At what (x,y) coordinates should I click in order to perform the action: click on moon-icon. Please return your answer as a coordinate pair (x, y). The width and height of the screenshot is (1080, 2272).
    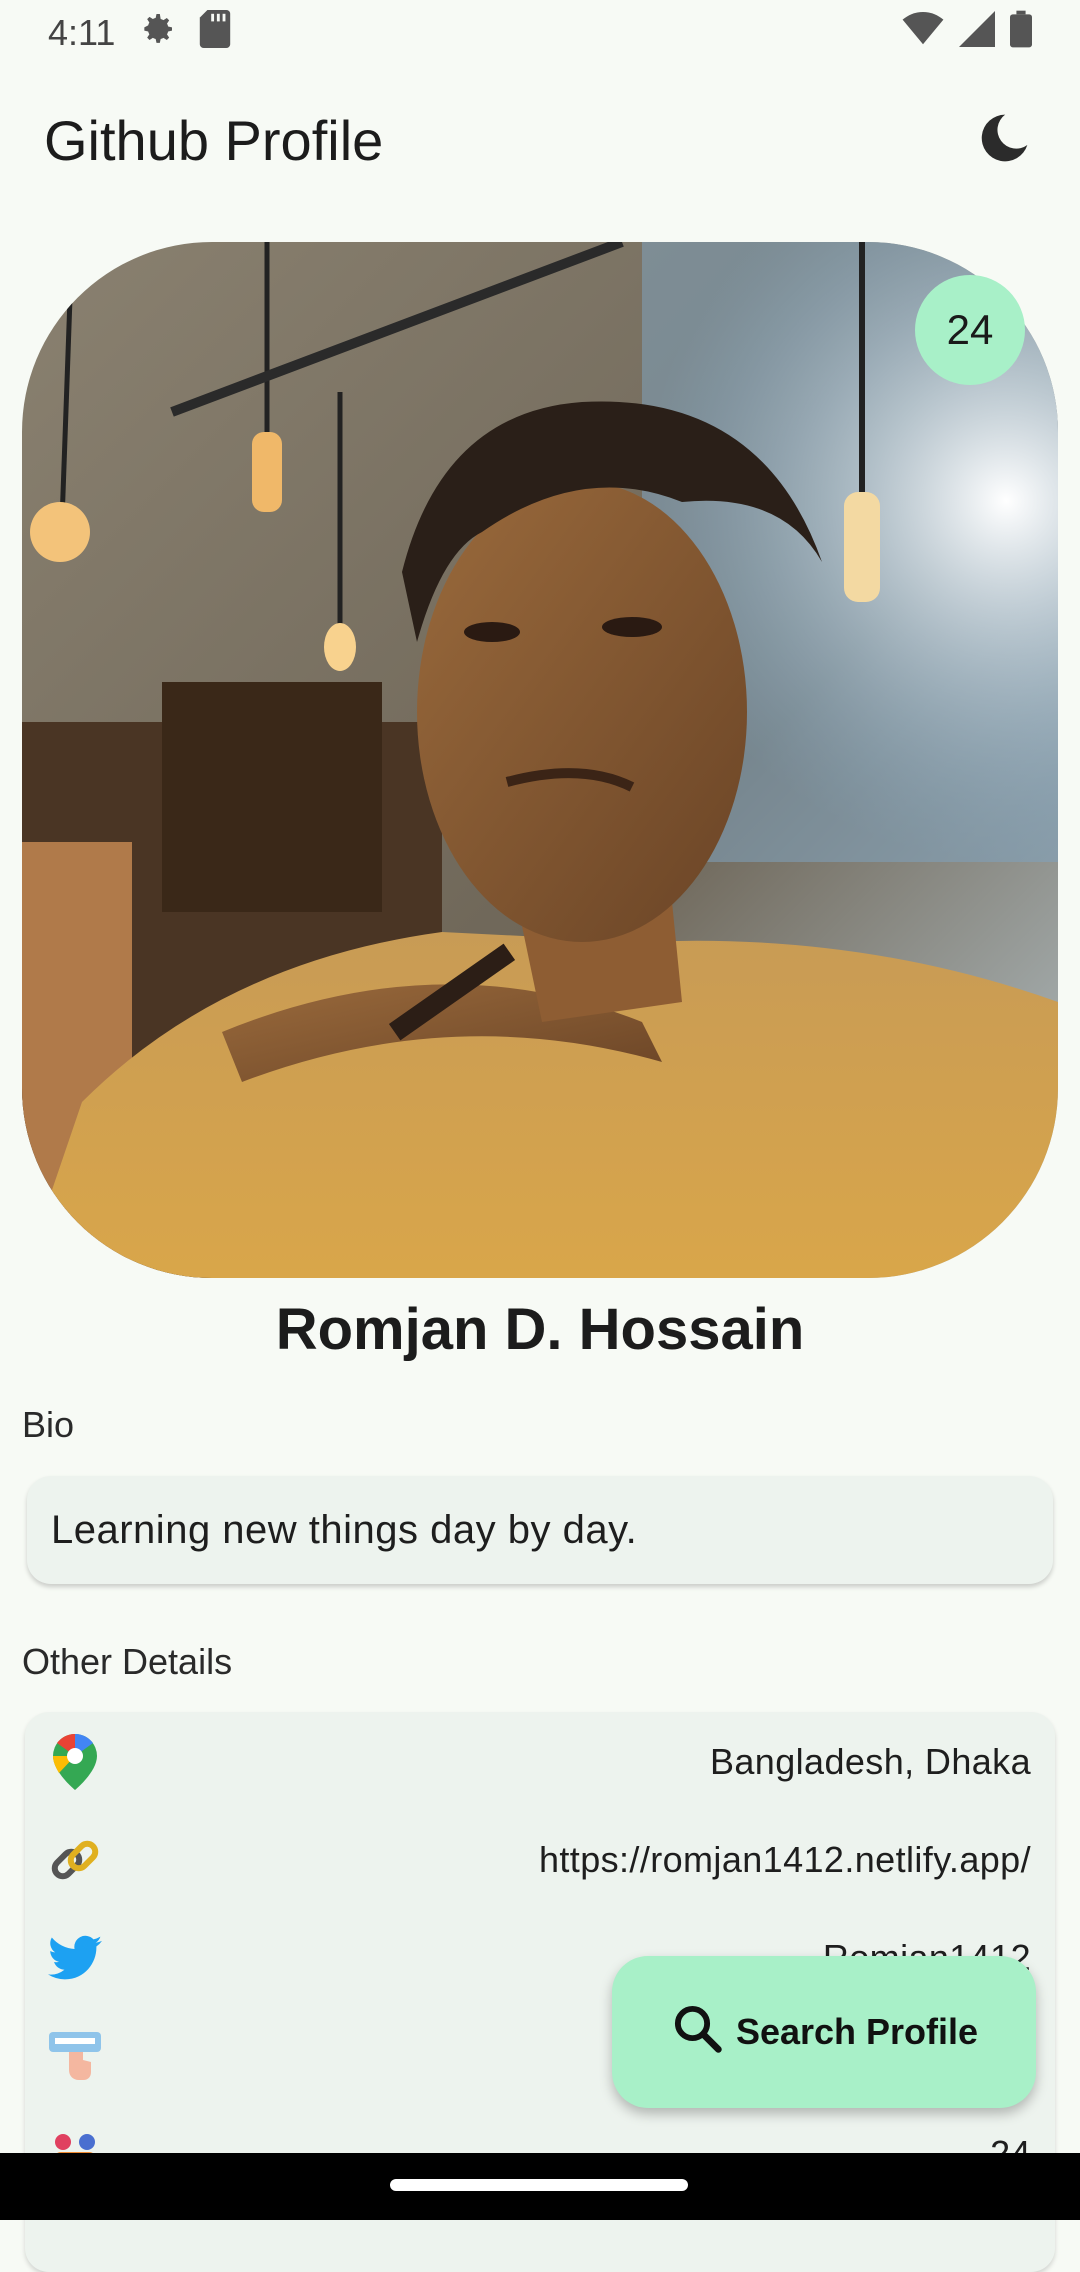
    Looking at the image, I should click on (1004, 140).